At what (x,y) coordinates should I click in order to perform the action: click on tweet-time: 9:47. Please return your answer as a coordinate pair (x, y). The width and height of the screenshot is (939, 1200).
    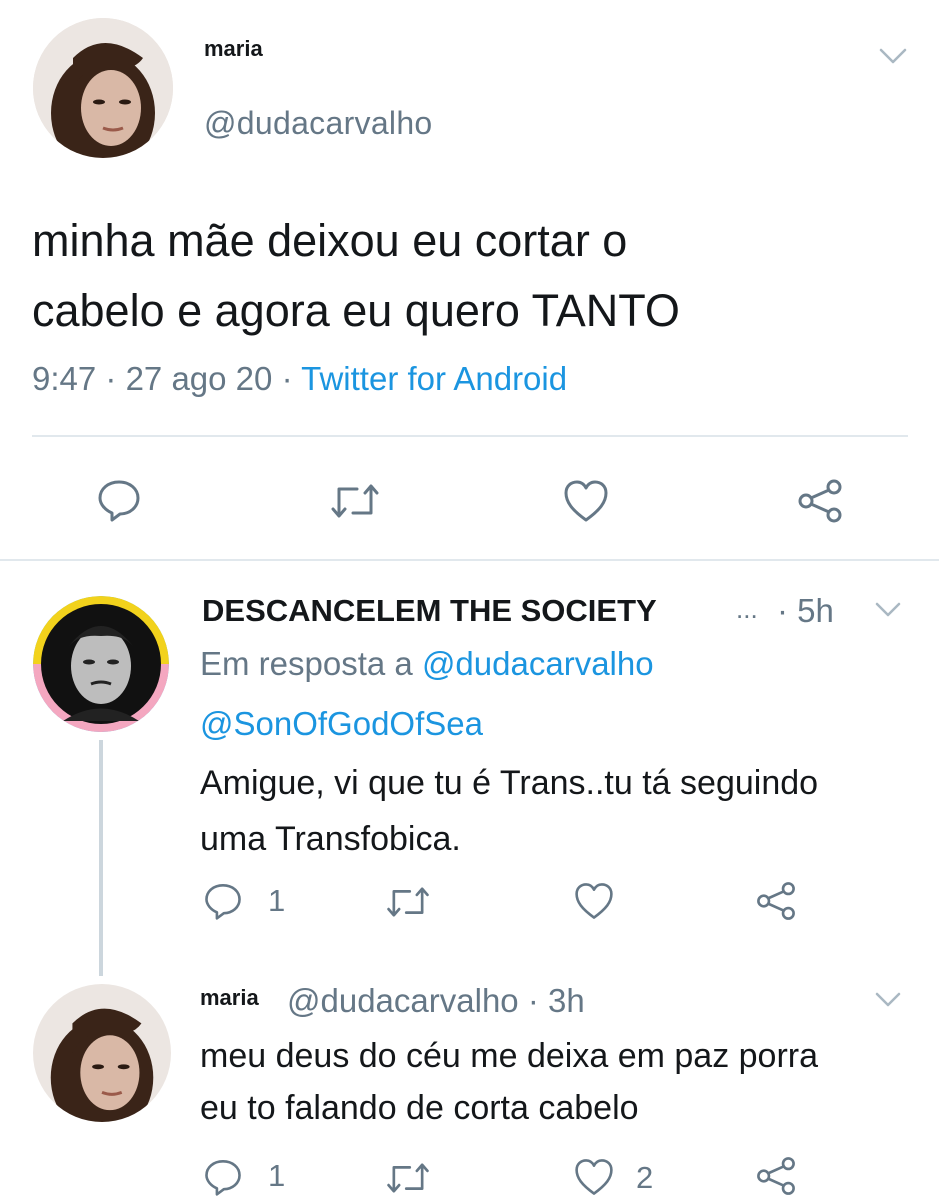
    Looking at the image, I should click on (64, 378).